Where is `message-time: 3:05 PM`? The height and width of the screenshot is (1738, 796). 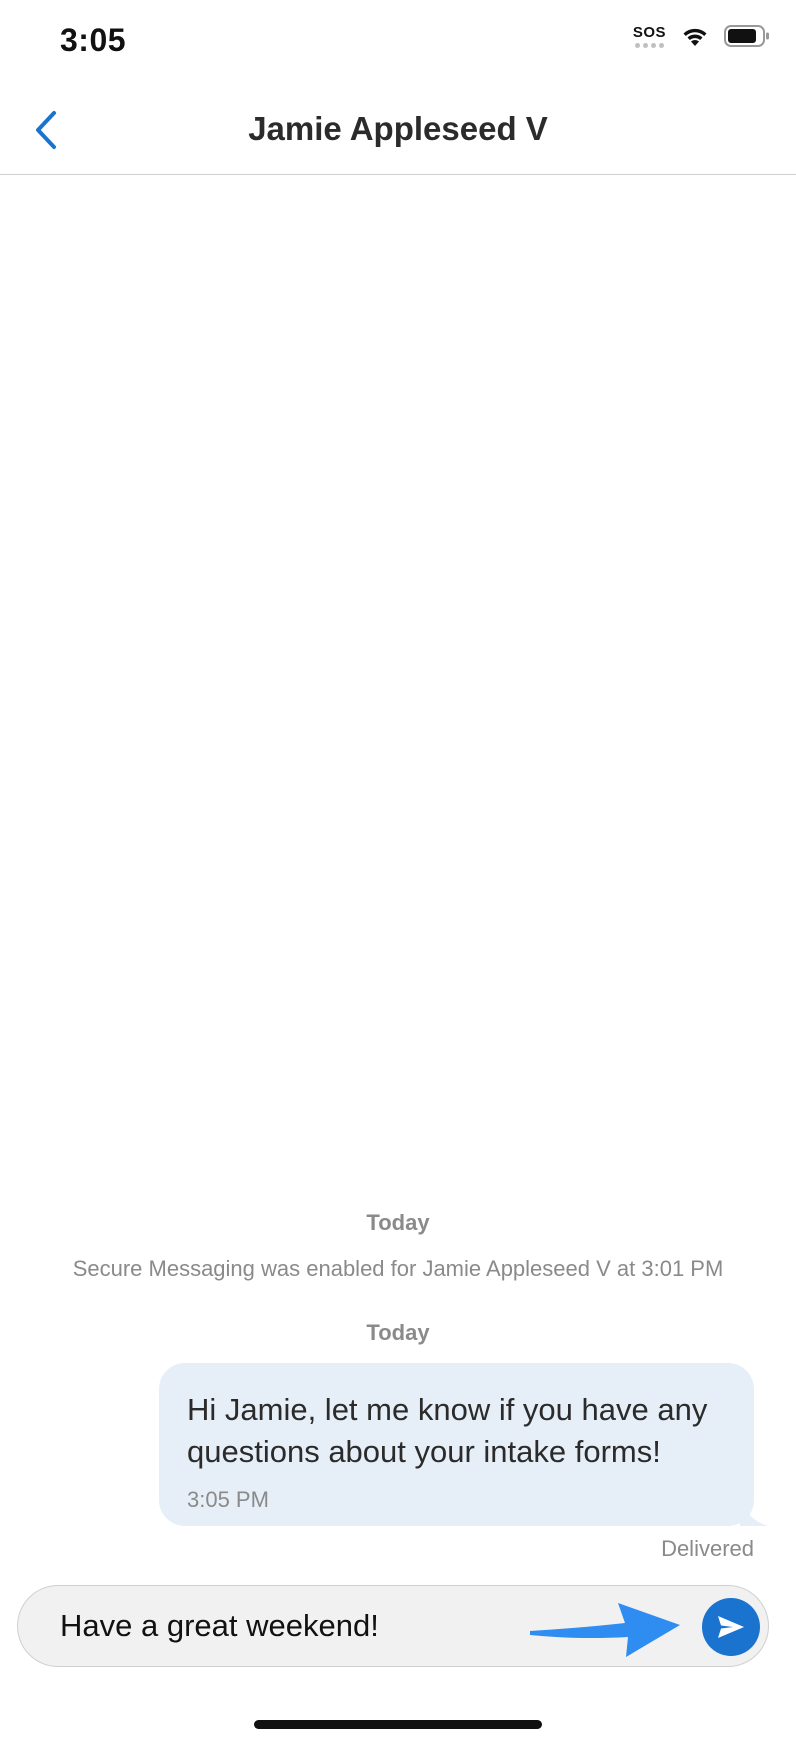 message-time: 3:05 PM is located at coordinates (228, 1499).